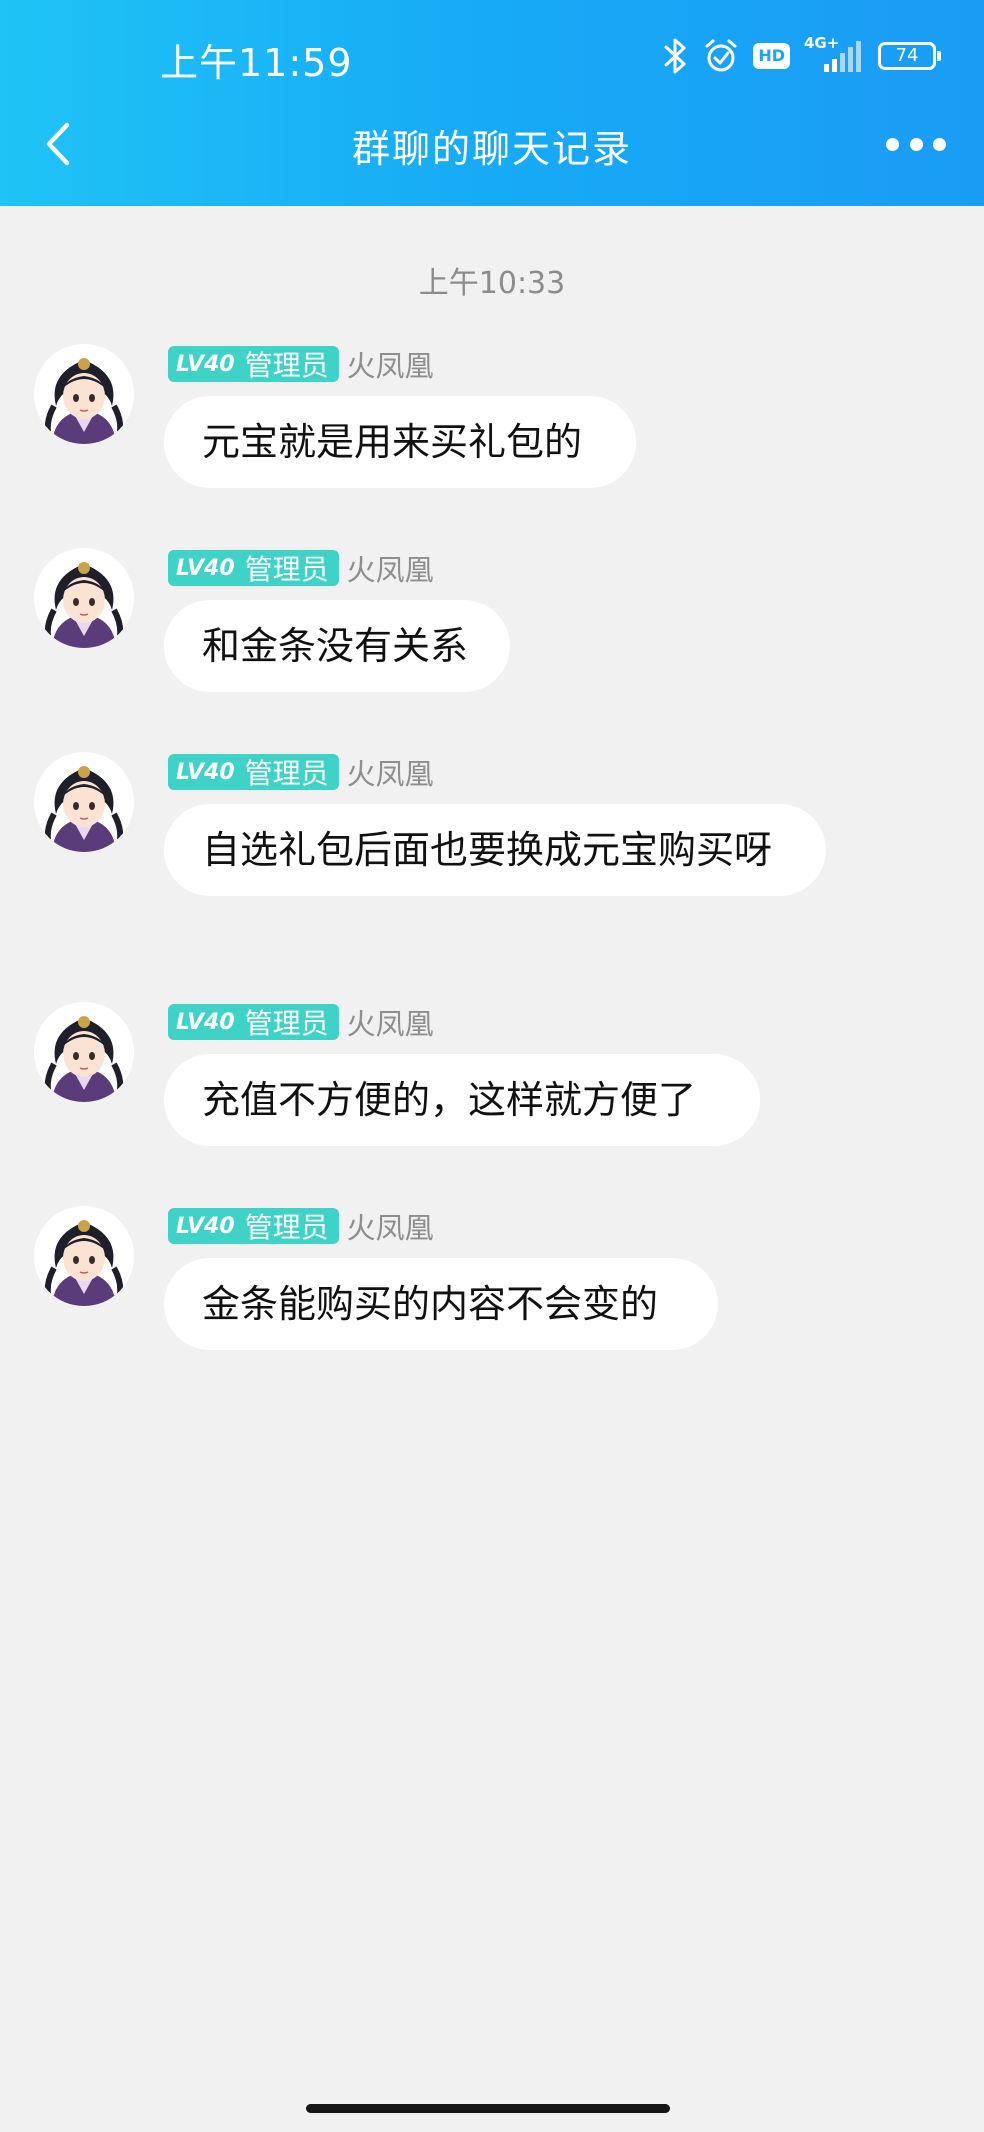 This screenshot has height=2132, width=984. I want to click on chat-timestamp: 上午10:33, so click(492, 283).